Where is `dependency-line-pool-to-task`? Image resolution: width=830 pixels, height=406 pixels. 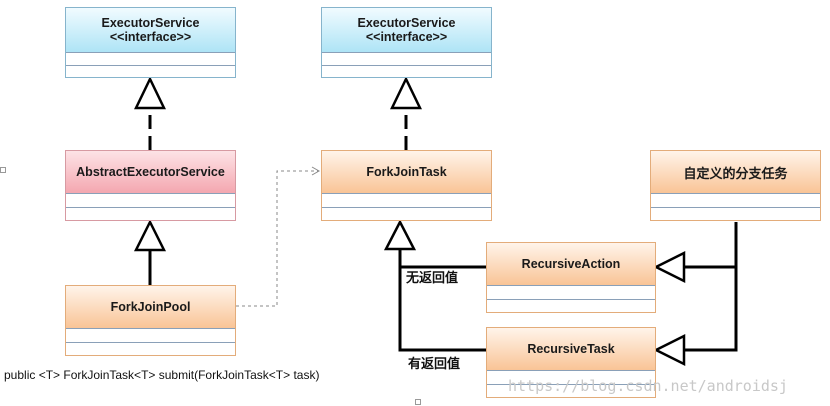
dependency-line-pool-to-task is located at coordinates (277, 238).